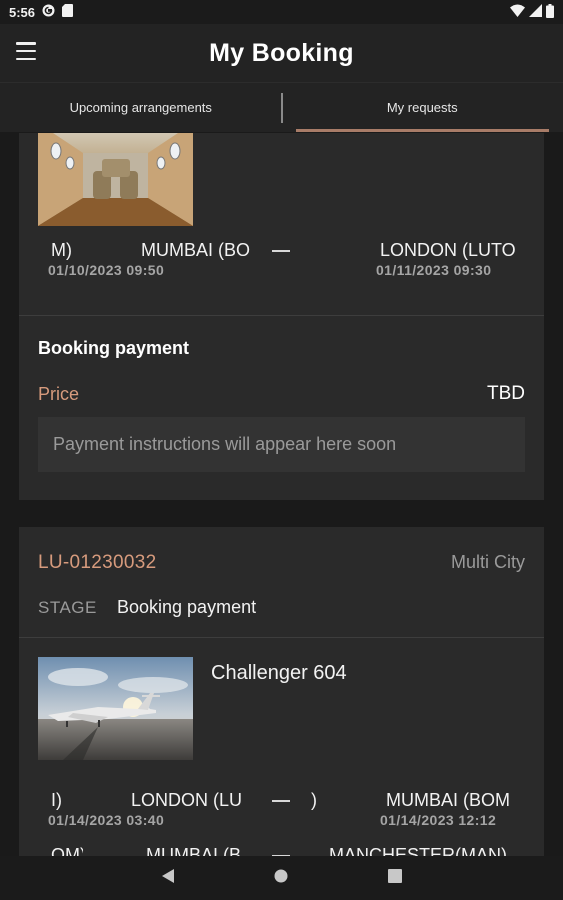 This screenshot has width=563, height=900. I want to click on tab-bar: Upcoming arrangements My requests, so click(281, 107).